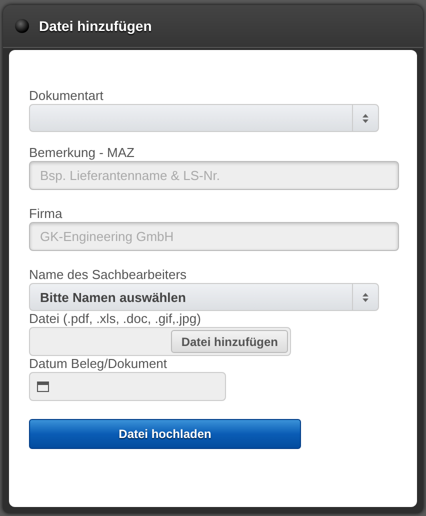 This screenshot has width=426, height=516. I want to click on dialog-title: Datei hinzufügen, so click(95, 26).